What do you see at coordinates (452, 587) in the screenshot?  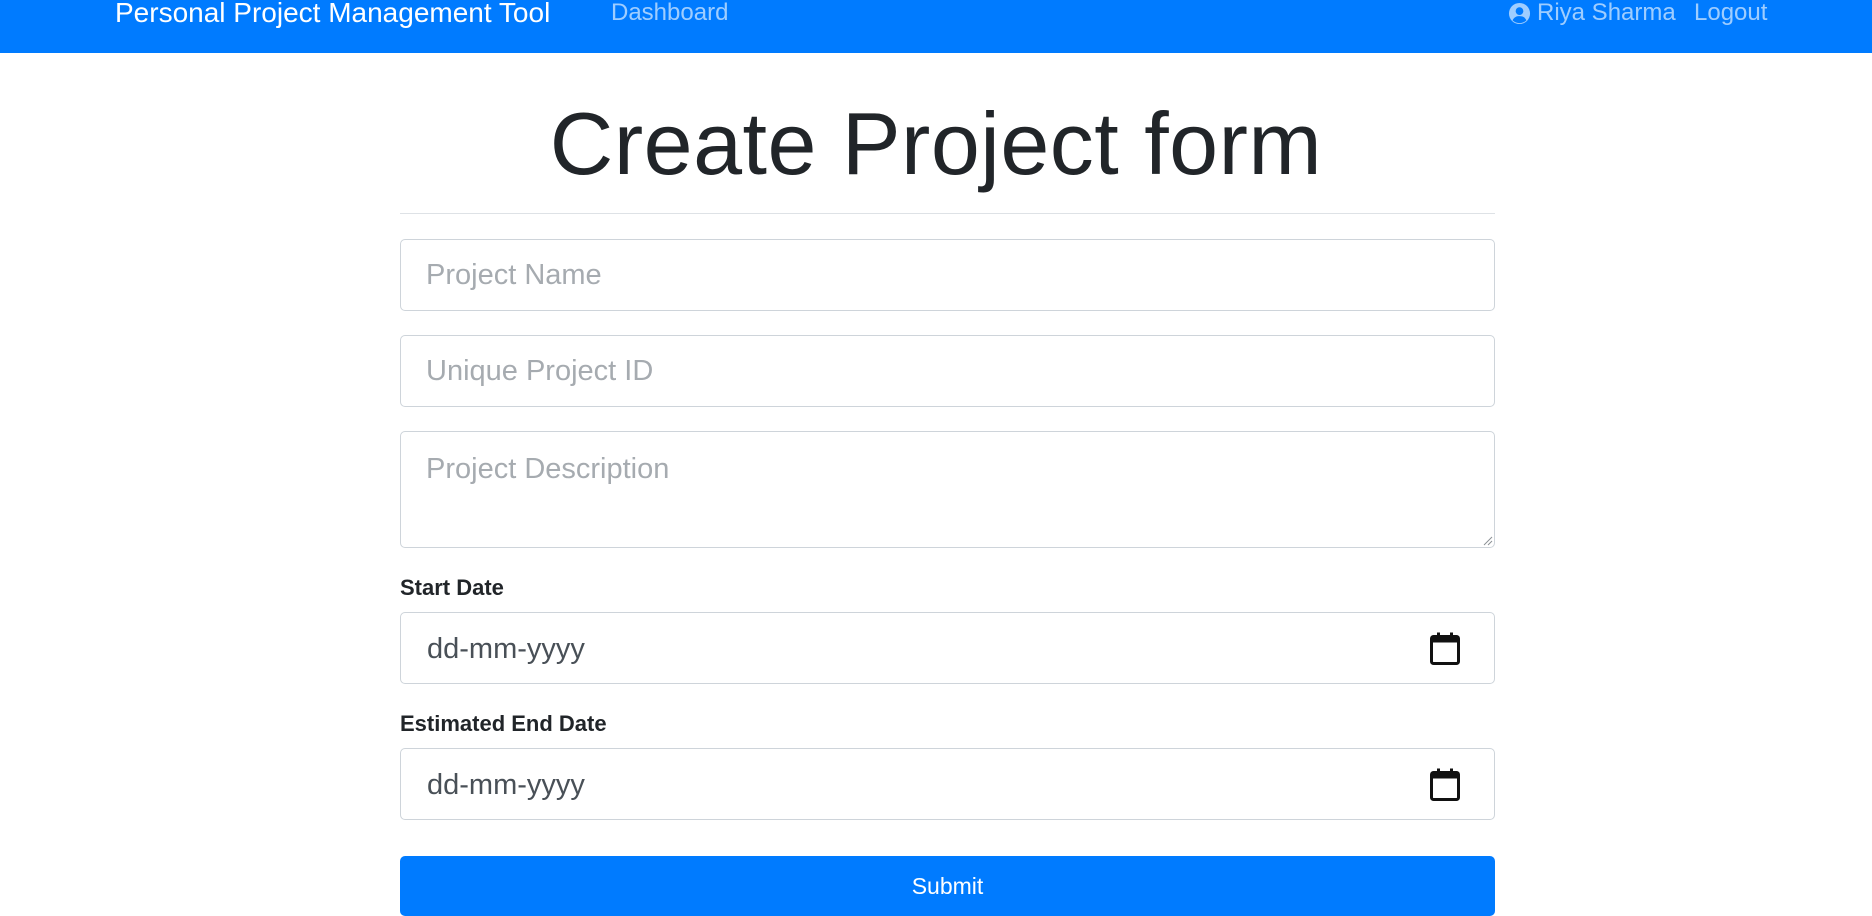 I see `start-date-label: Start Date` at bounding box center [452, 587].